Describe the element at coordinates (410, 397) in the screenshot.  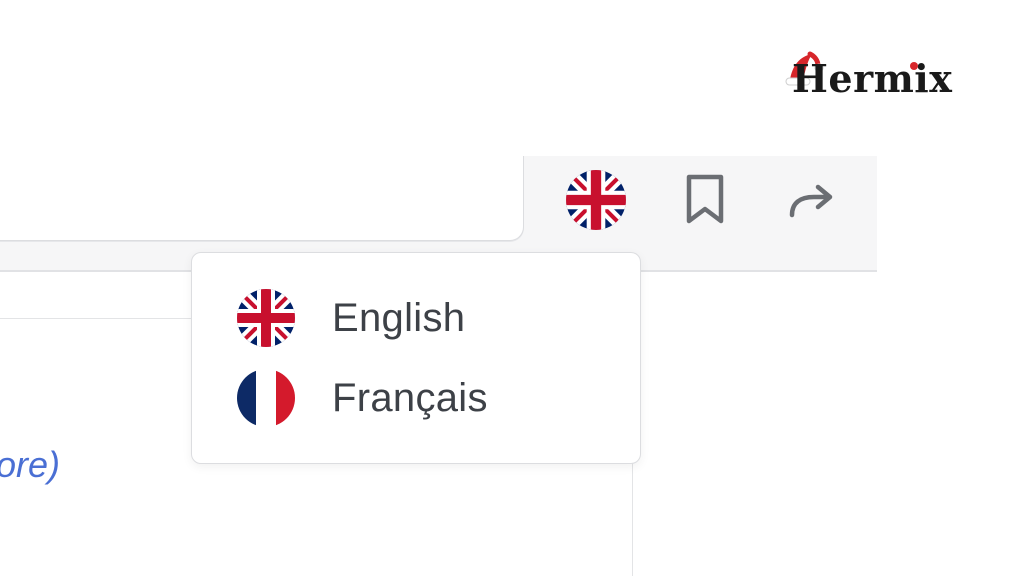
I see `language-option-label: Français` at that location.